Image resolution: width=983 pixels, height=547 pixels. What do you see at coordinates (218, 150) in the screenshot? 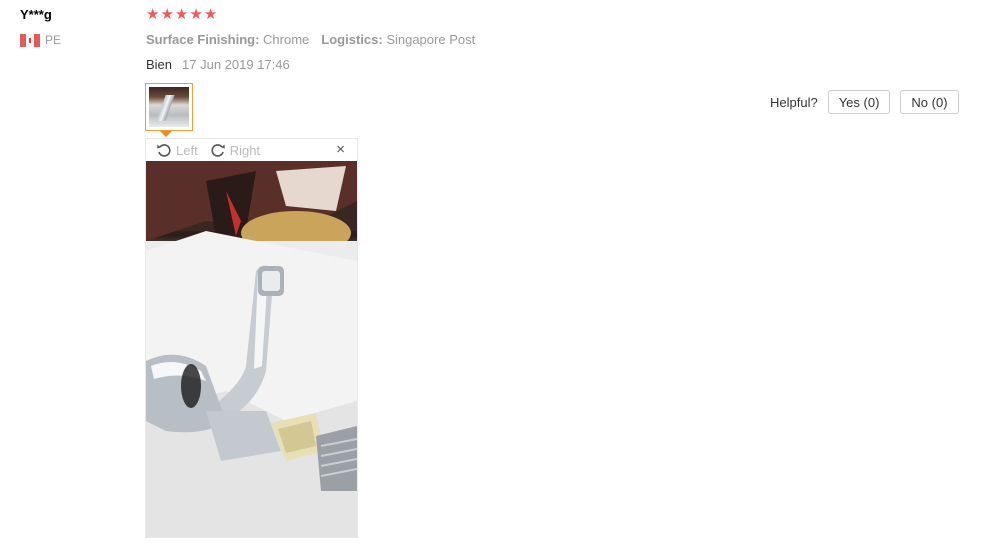
I see `rotate-right-icon` at bounding box center [218, 150].